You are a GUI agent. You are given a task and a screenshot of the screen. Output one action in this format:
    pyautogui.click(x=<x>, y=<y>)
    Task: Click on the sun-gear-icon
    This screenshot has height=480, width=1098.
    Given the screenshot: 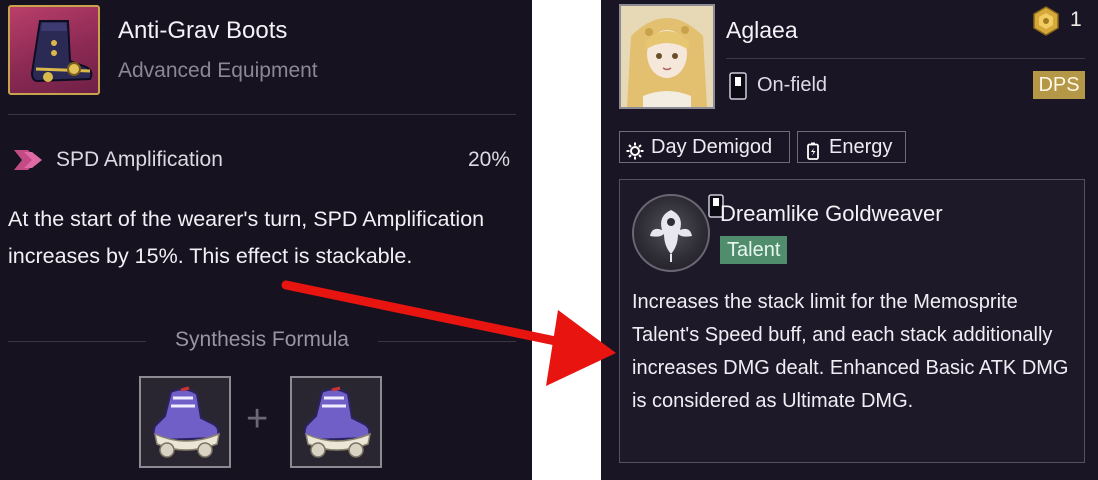 What is the action you would take?
    pyautogui.click(x=635, y=149)
    